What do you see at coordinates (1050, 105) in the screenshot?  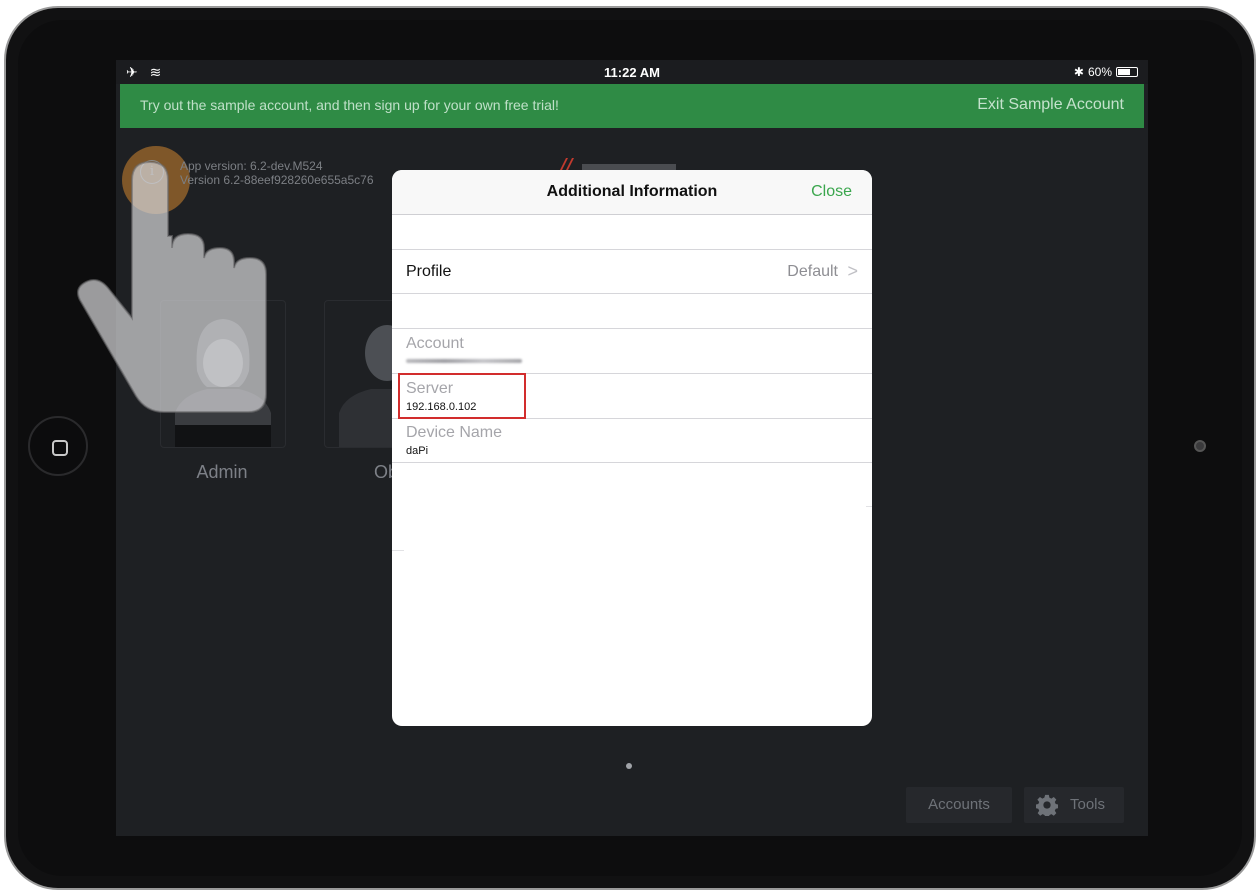 I see `exit-sample-account-button: Exit Sample Account` at bounding box center [1050, 105].